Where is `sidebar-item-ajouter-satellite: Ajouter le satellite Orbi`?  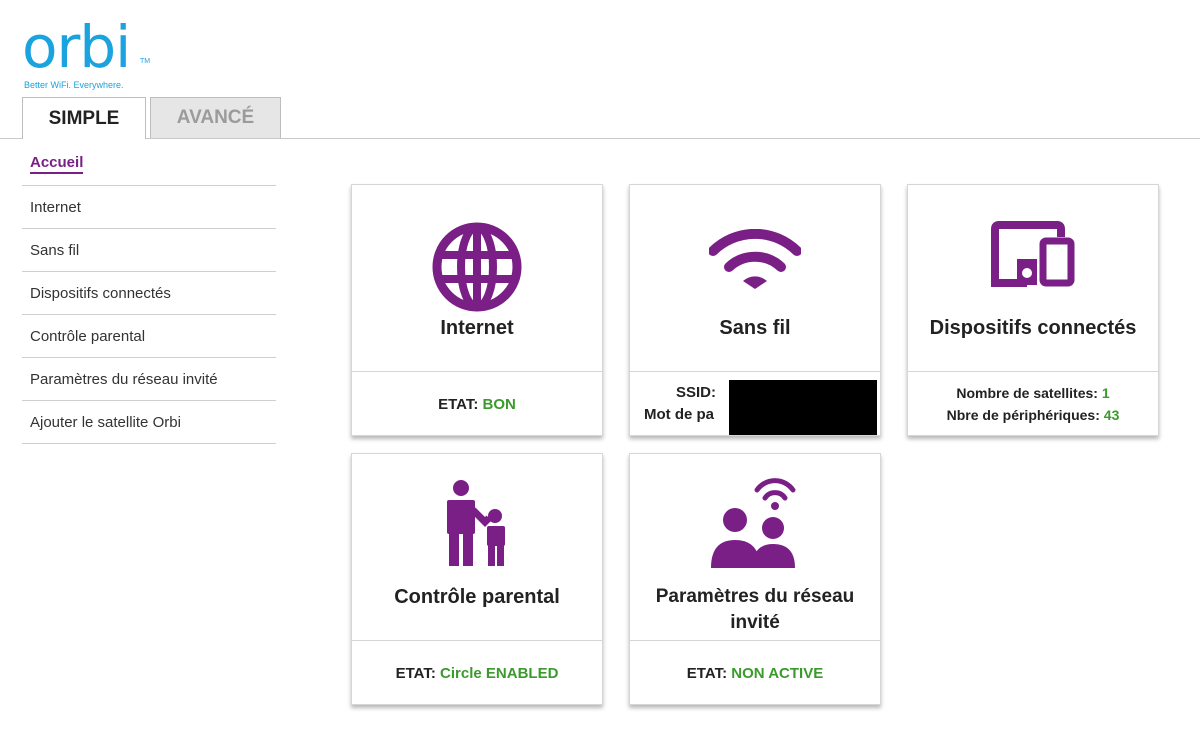 sidebar-item-ajouter-satellite: Ajouter le satellite Orbi is located at coordinates (149, 422).